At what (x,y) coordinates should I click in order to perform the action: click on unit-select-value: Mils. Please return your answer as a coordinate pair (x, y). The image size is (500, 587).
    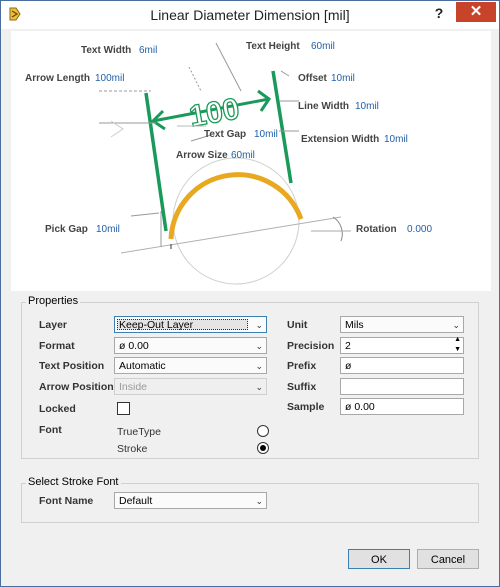
    Looking at the image, I should click on (354, 325).